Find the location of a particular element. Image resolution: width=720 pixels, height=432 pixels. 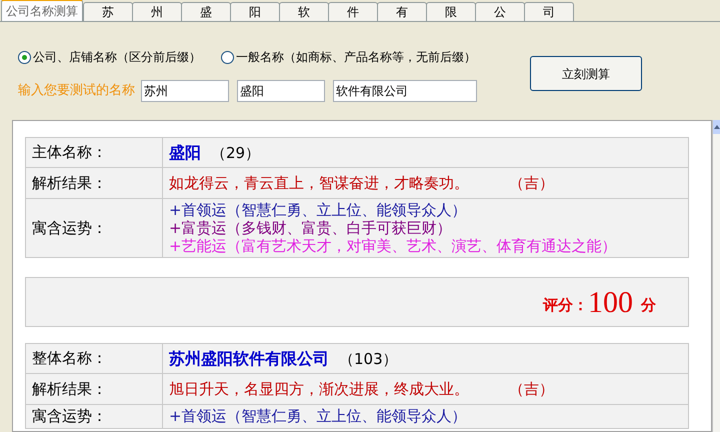

score-unit: 分 is located at coordinates (648, 305).